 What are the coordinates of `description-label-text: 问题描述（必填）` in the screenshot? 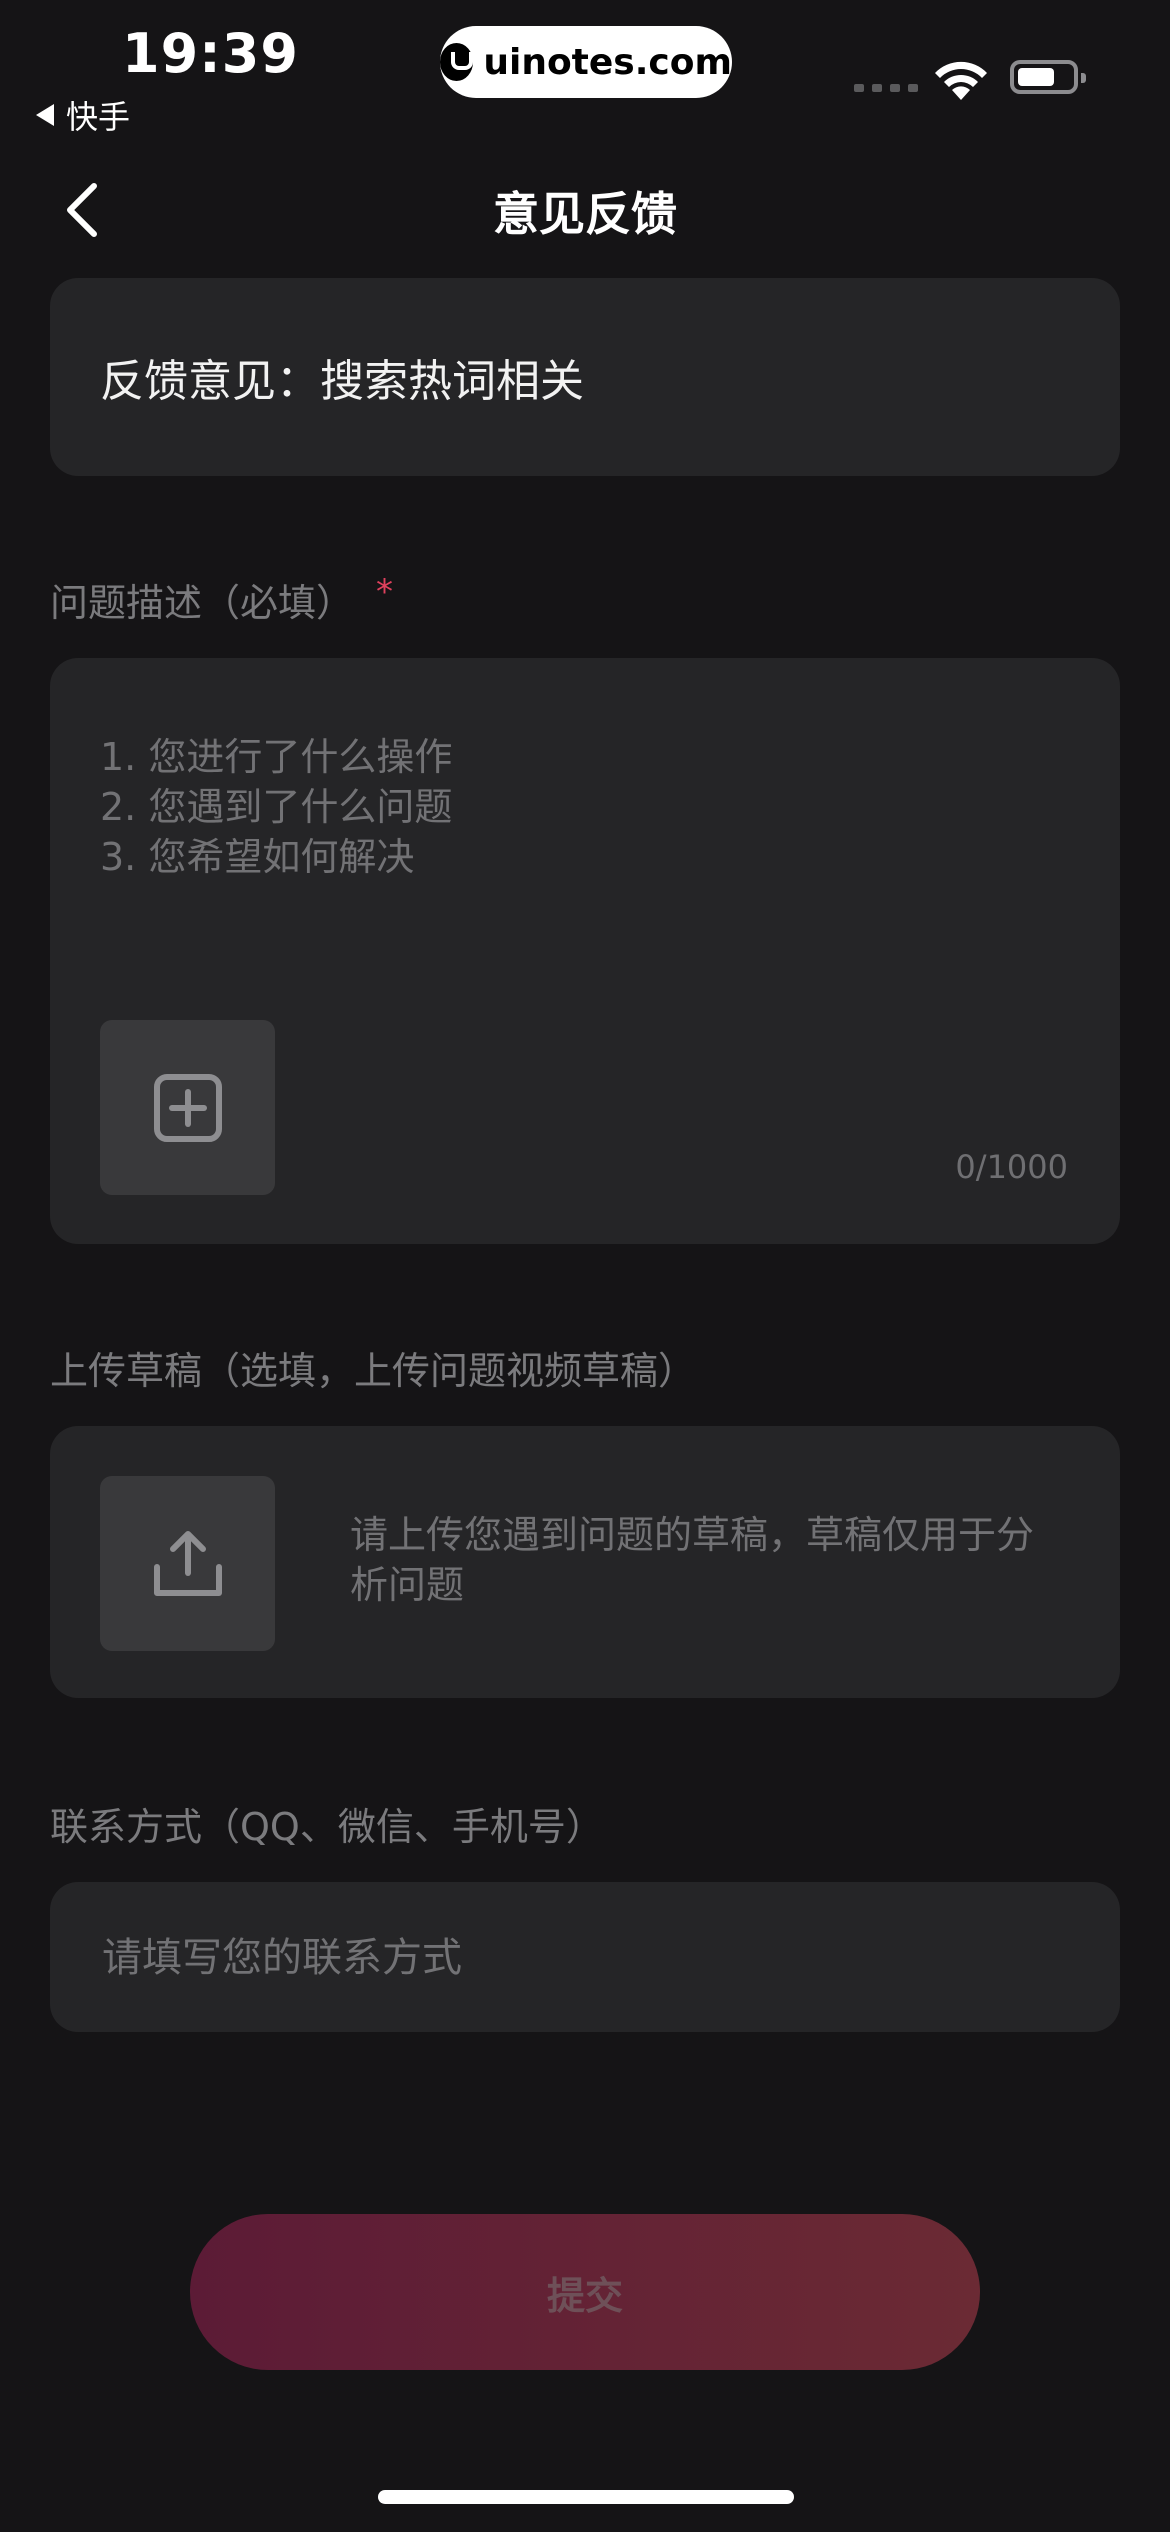 It's located at (202, 603).